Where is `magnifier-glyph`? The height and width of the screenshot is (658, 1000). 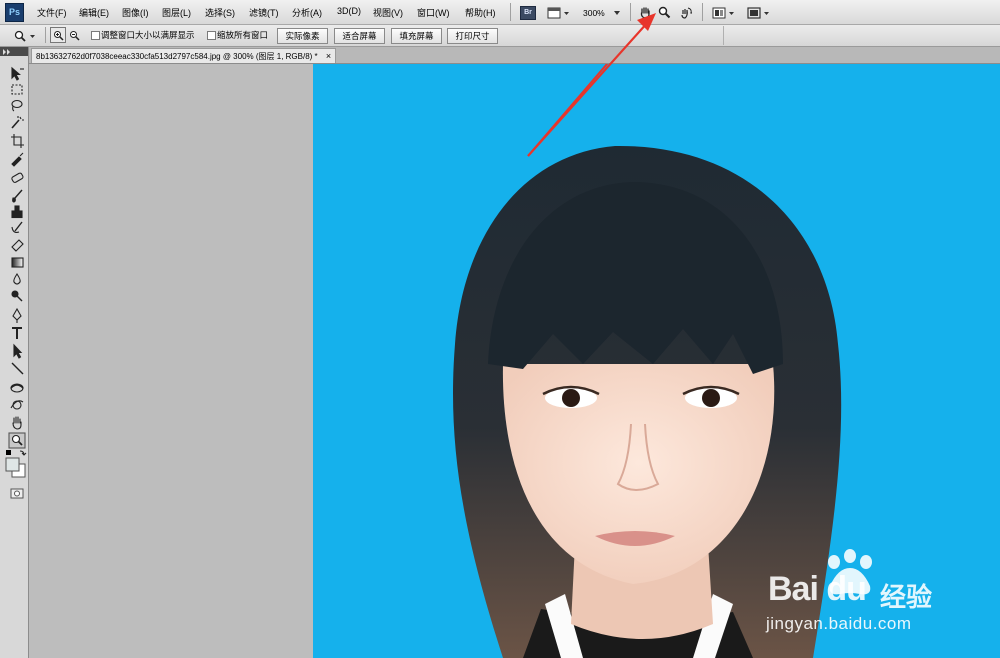
magnifier-glyph is located at coordinates (664, 12).